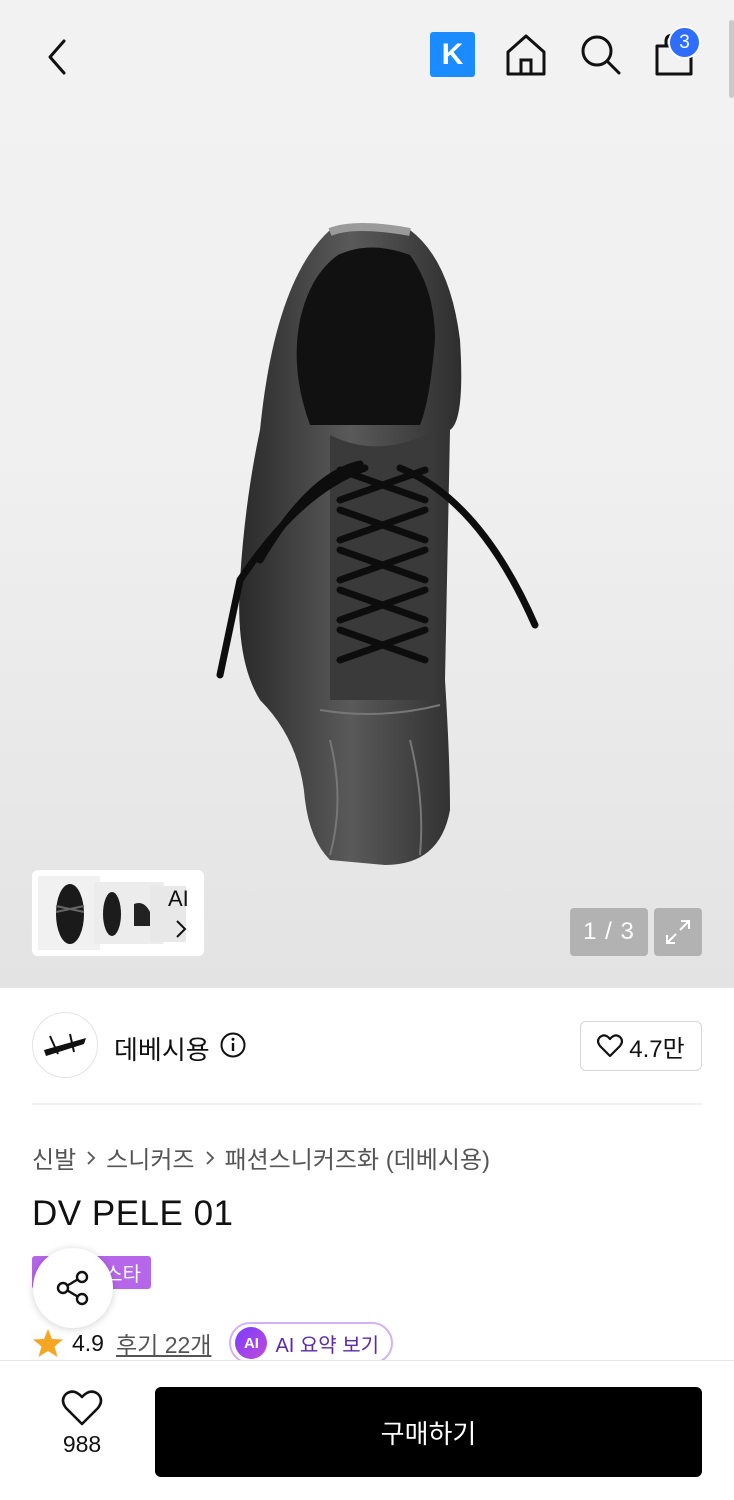 The width and height of the screenshot is (734, 1500). I want to click on back-button, so click(57, 57).